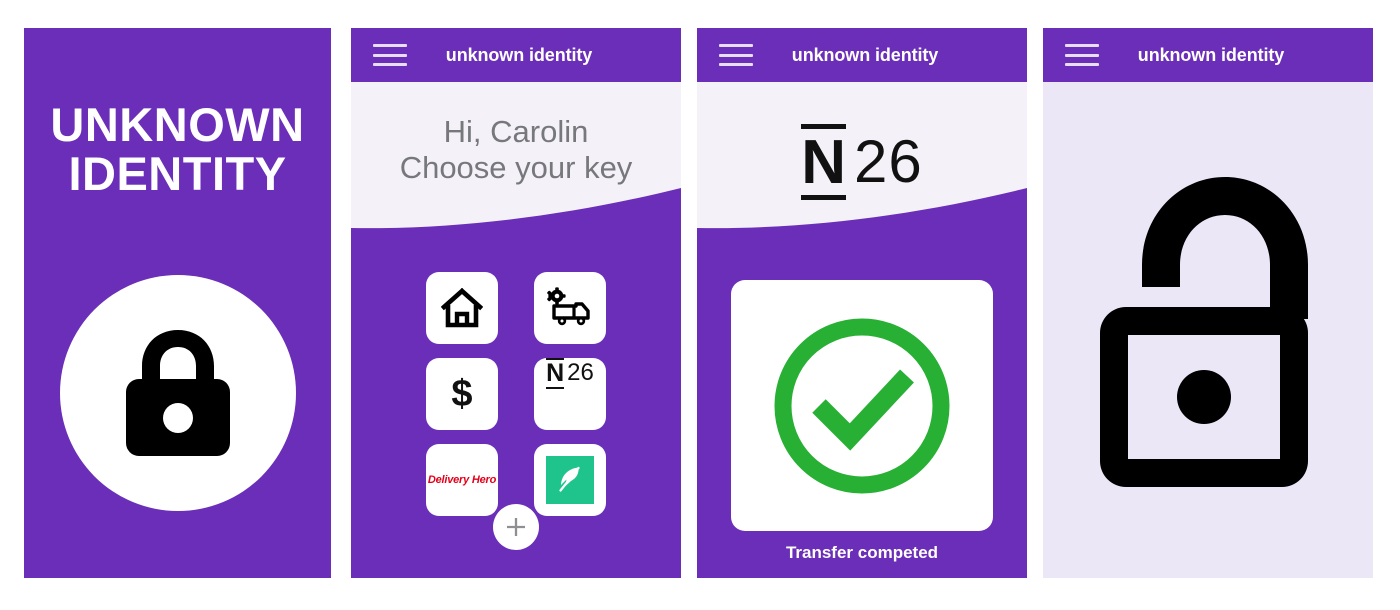 Image resolution: width=1400 pixels, height=610 pixels. Describe the element at coordinates (824, 162) in the screenshot. I see `n26-wordmark-mark: N` at that location.